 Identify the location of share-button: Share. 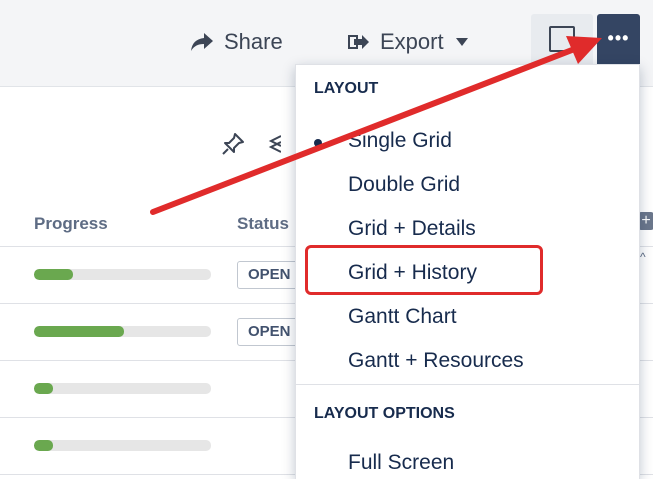
(236, 42).